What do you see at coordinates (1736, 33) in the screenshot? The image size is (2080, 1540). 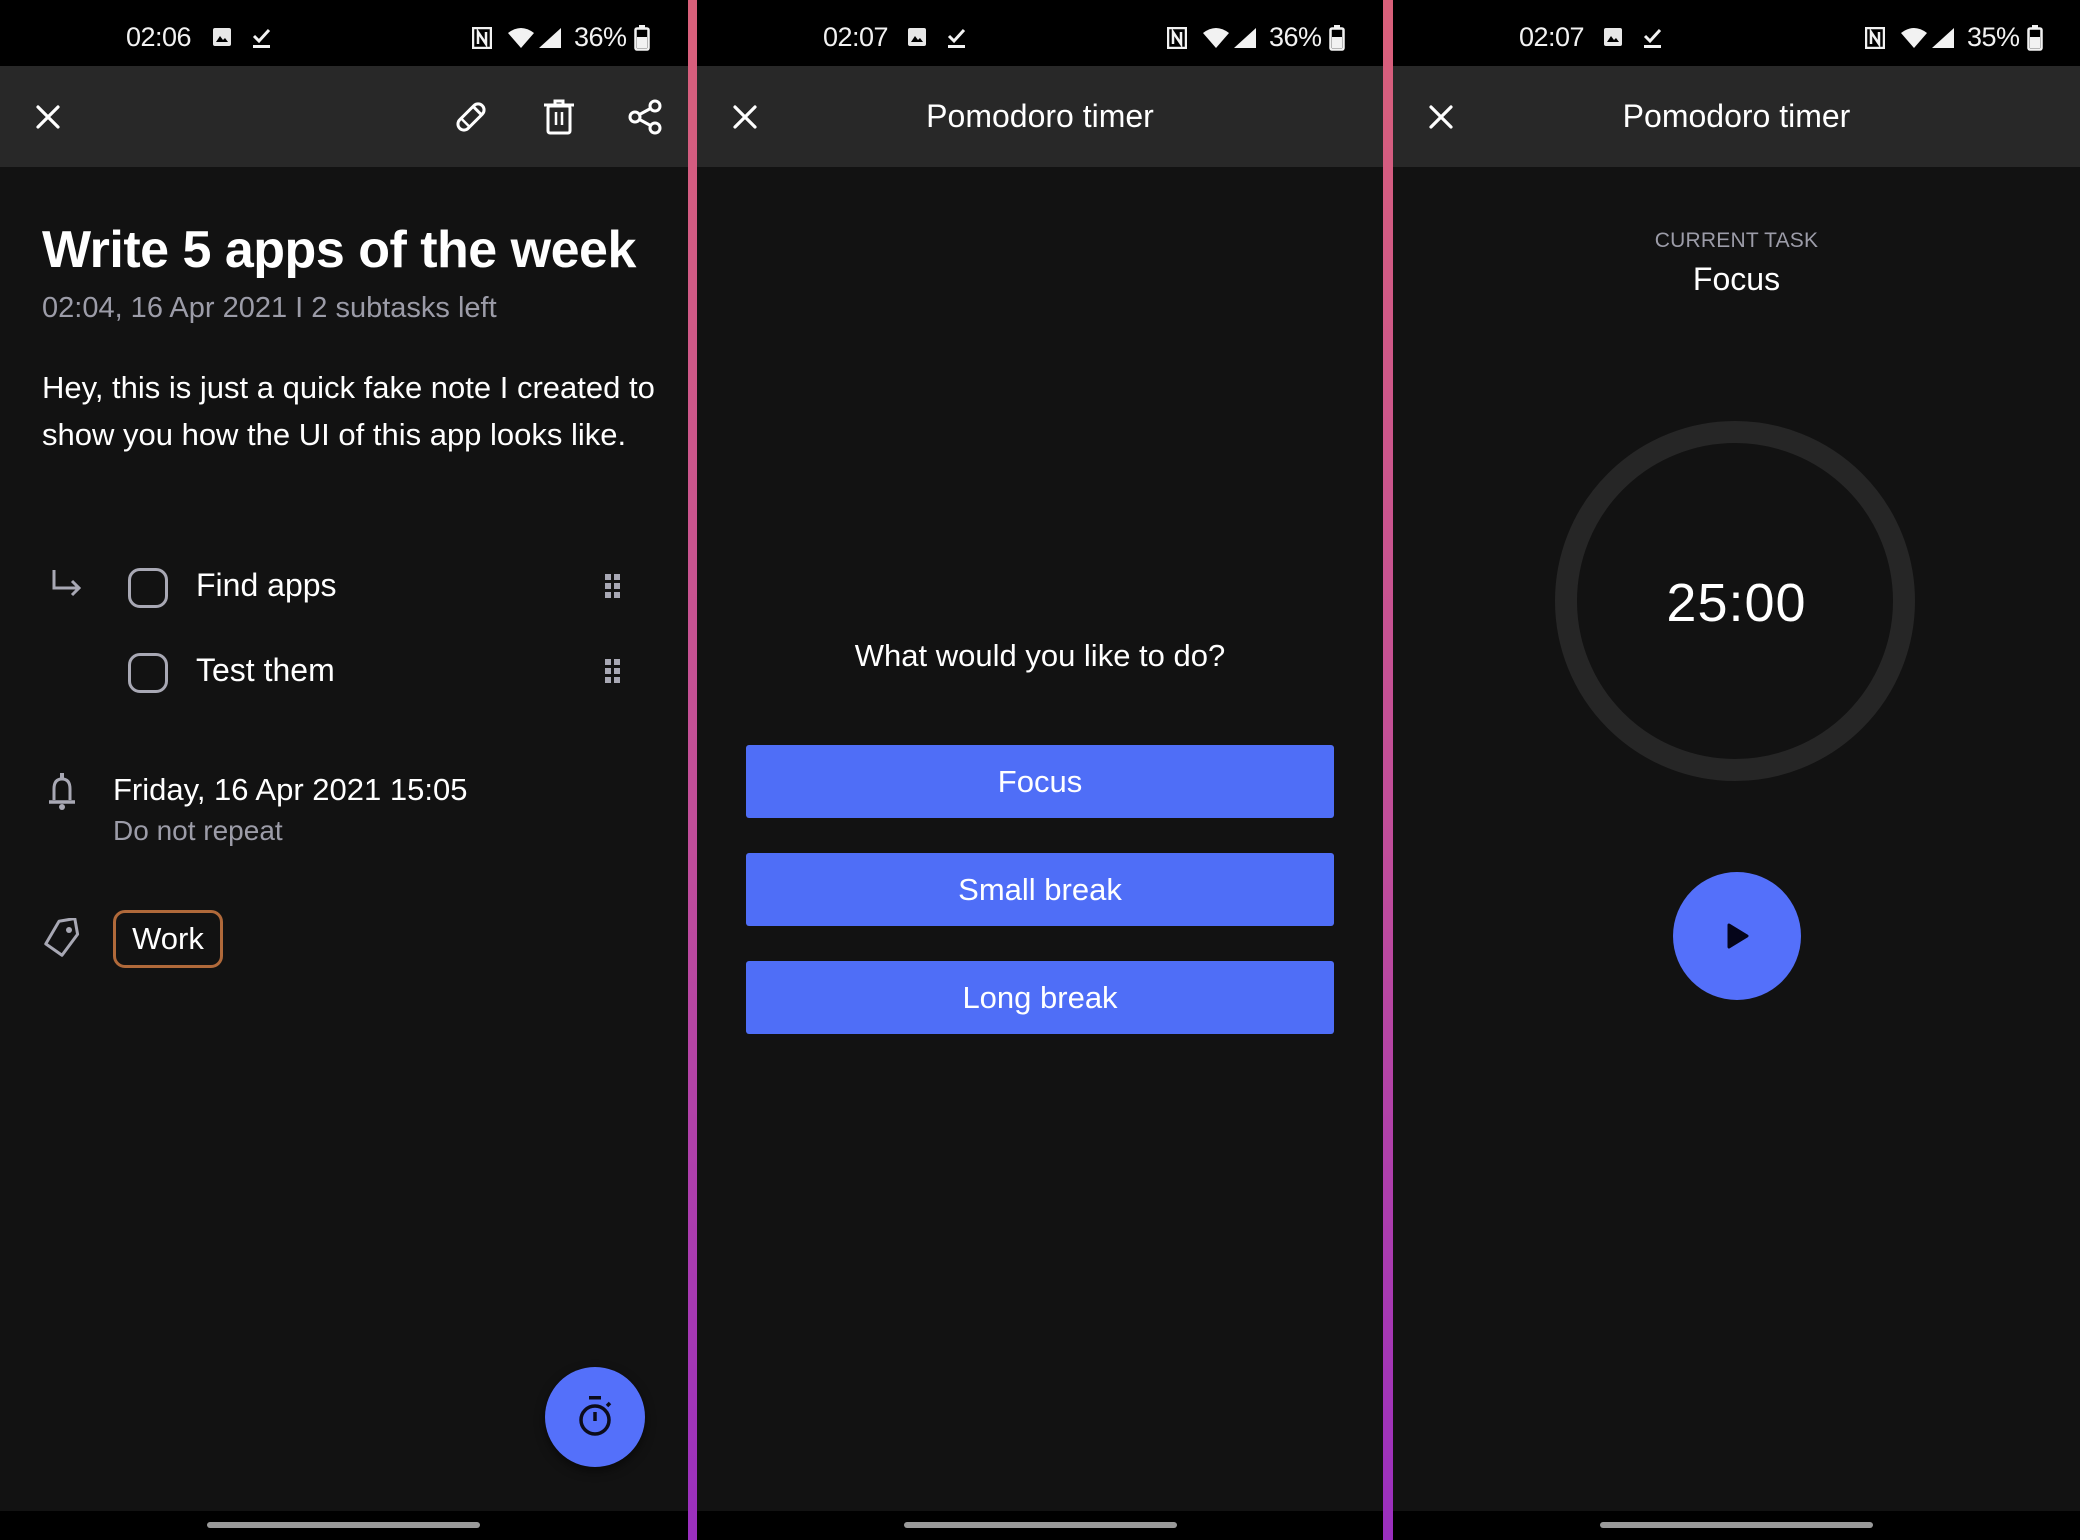 I see `status-bar: 02:07 35%` at bounding box center [1736, 33].